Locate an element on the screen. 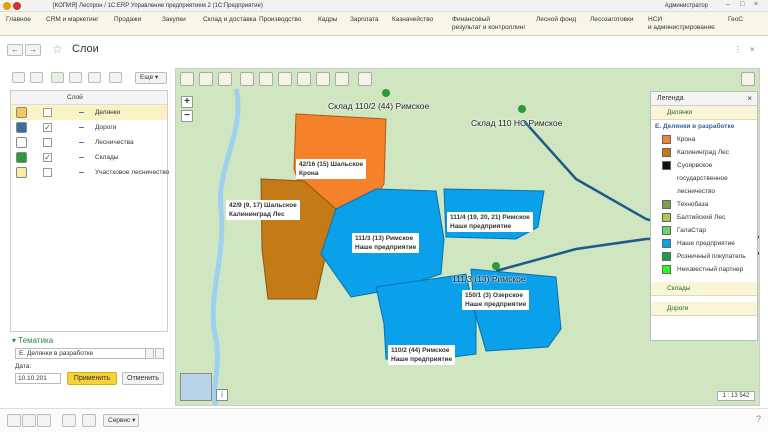 The height and width of the screenshot is (432, 768). add-icon is located at coordinates (89, 420).